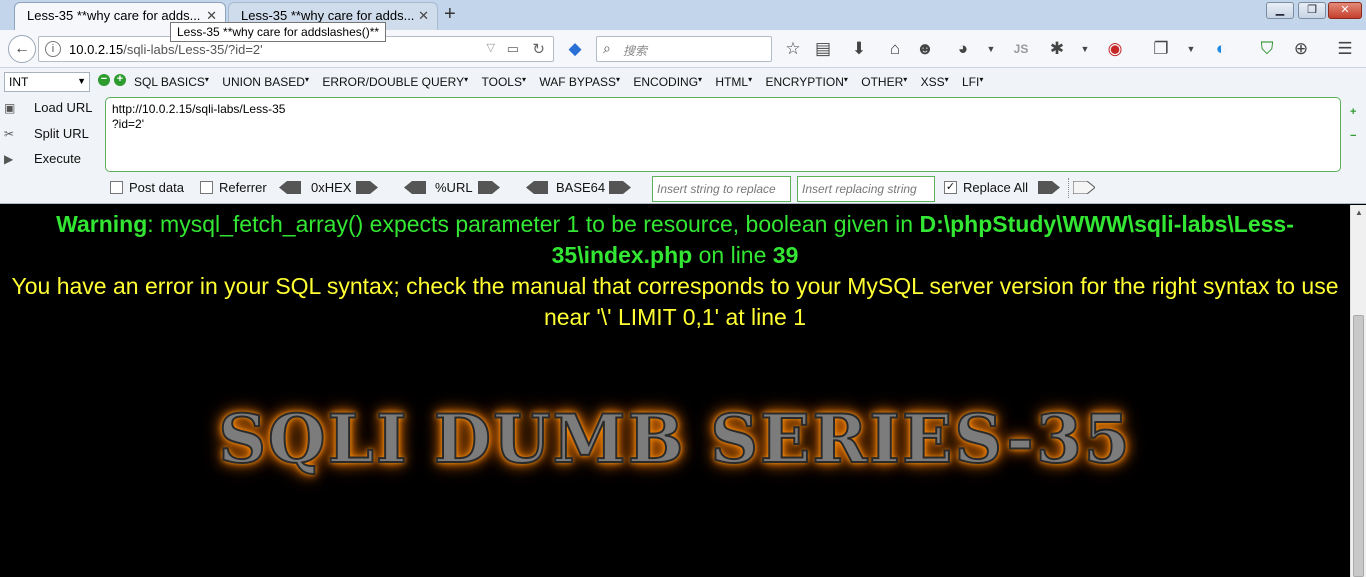 This screenshot has width=1366, height=577. Describe the element at coordinates (1312, 10) in the screenshot. I see `maximize-button: ❐` at that location.